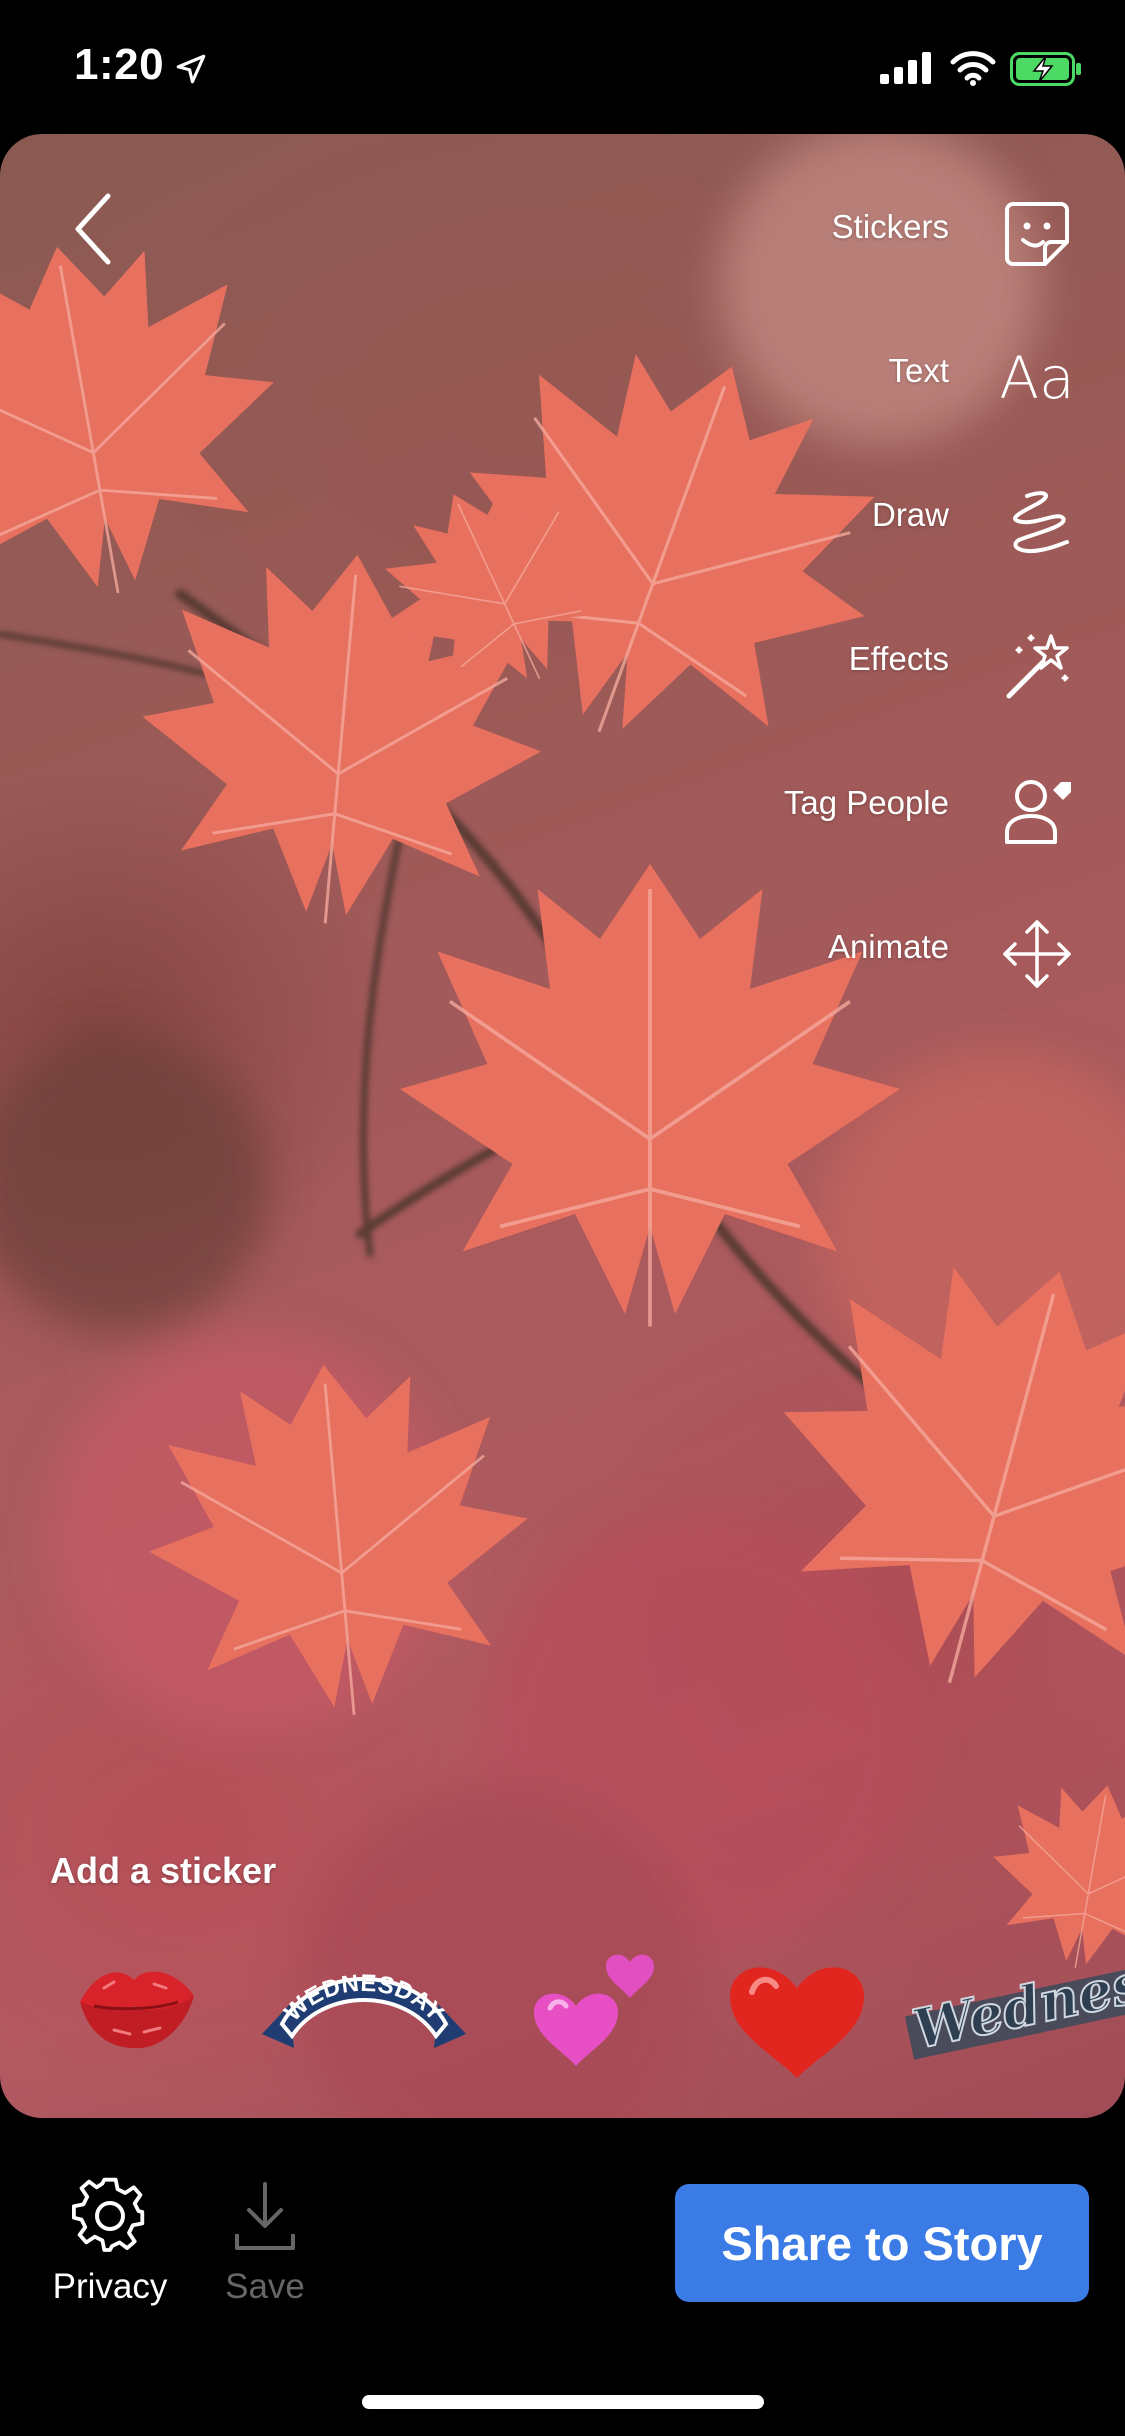 The width and height of the screenshot is (1125, 2436). What do you see at coordinates (108, 2214) in the screenshot?
I see `gear-icon` at bounding box center [108, 2214].